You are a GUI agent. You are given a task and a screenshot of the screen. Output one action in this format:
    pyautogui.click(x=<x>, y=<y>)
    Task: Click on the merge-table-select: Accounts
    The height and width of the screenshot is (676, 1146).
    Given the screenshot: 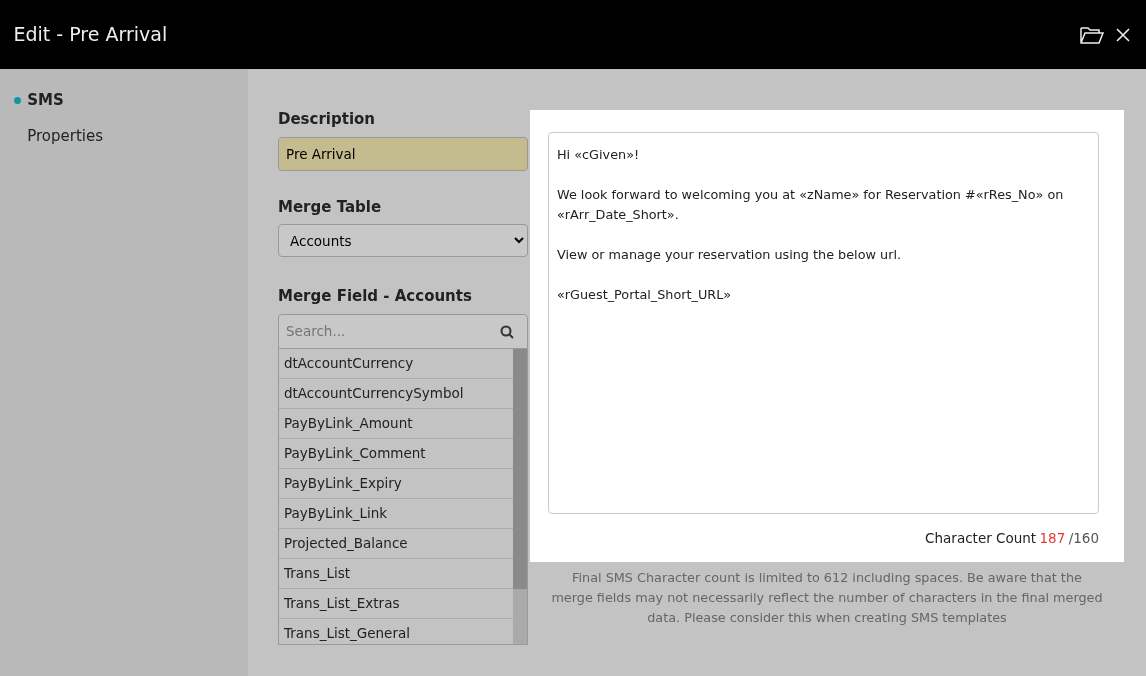 What is the action you would take?
    pyautogui.click(x=403, y=241)
    